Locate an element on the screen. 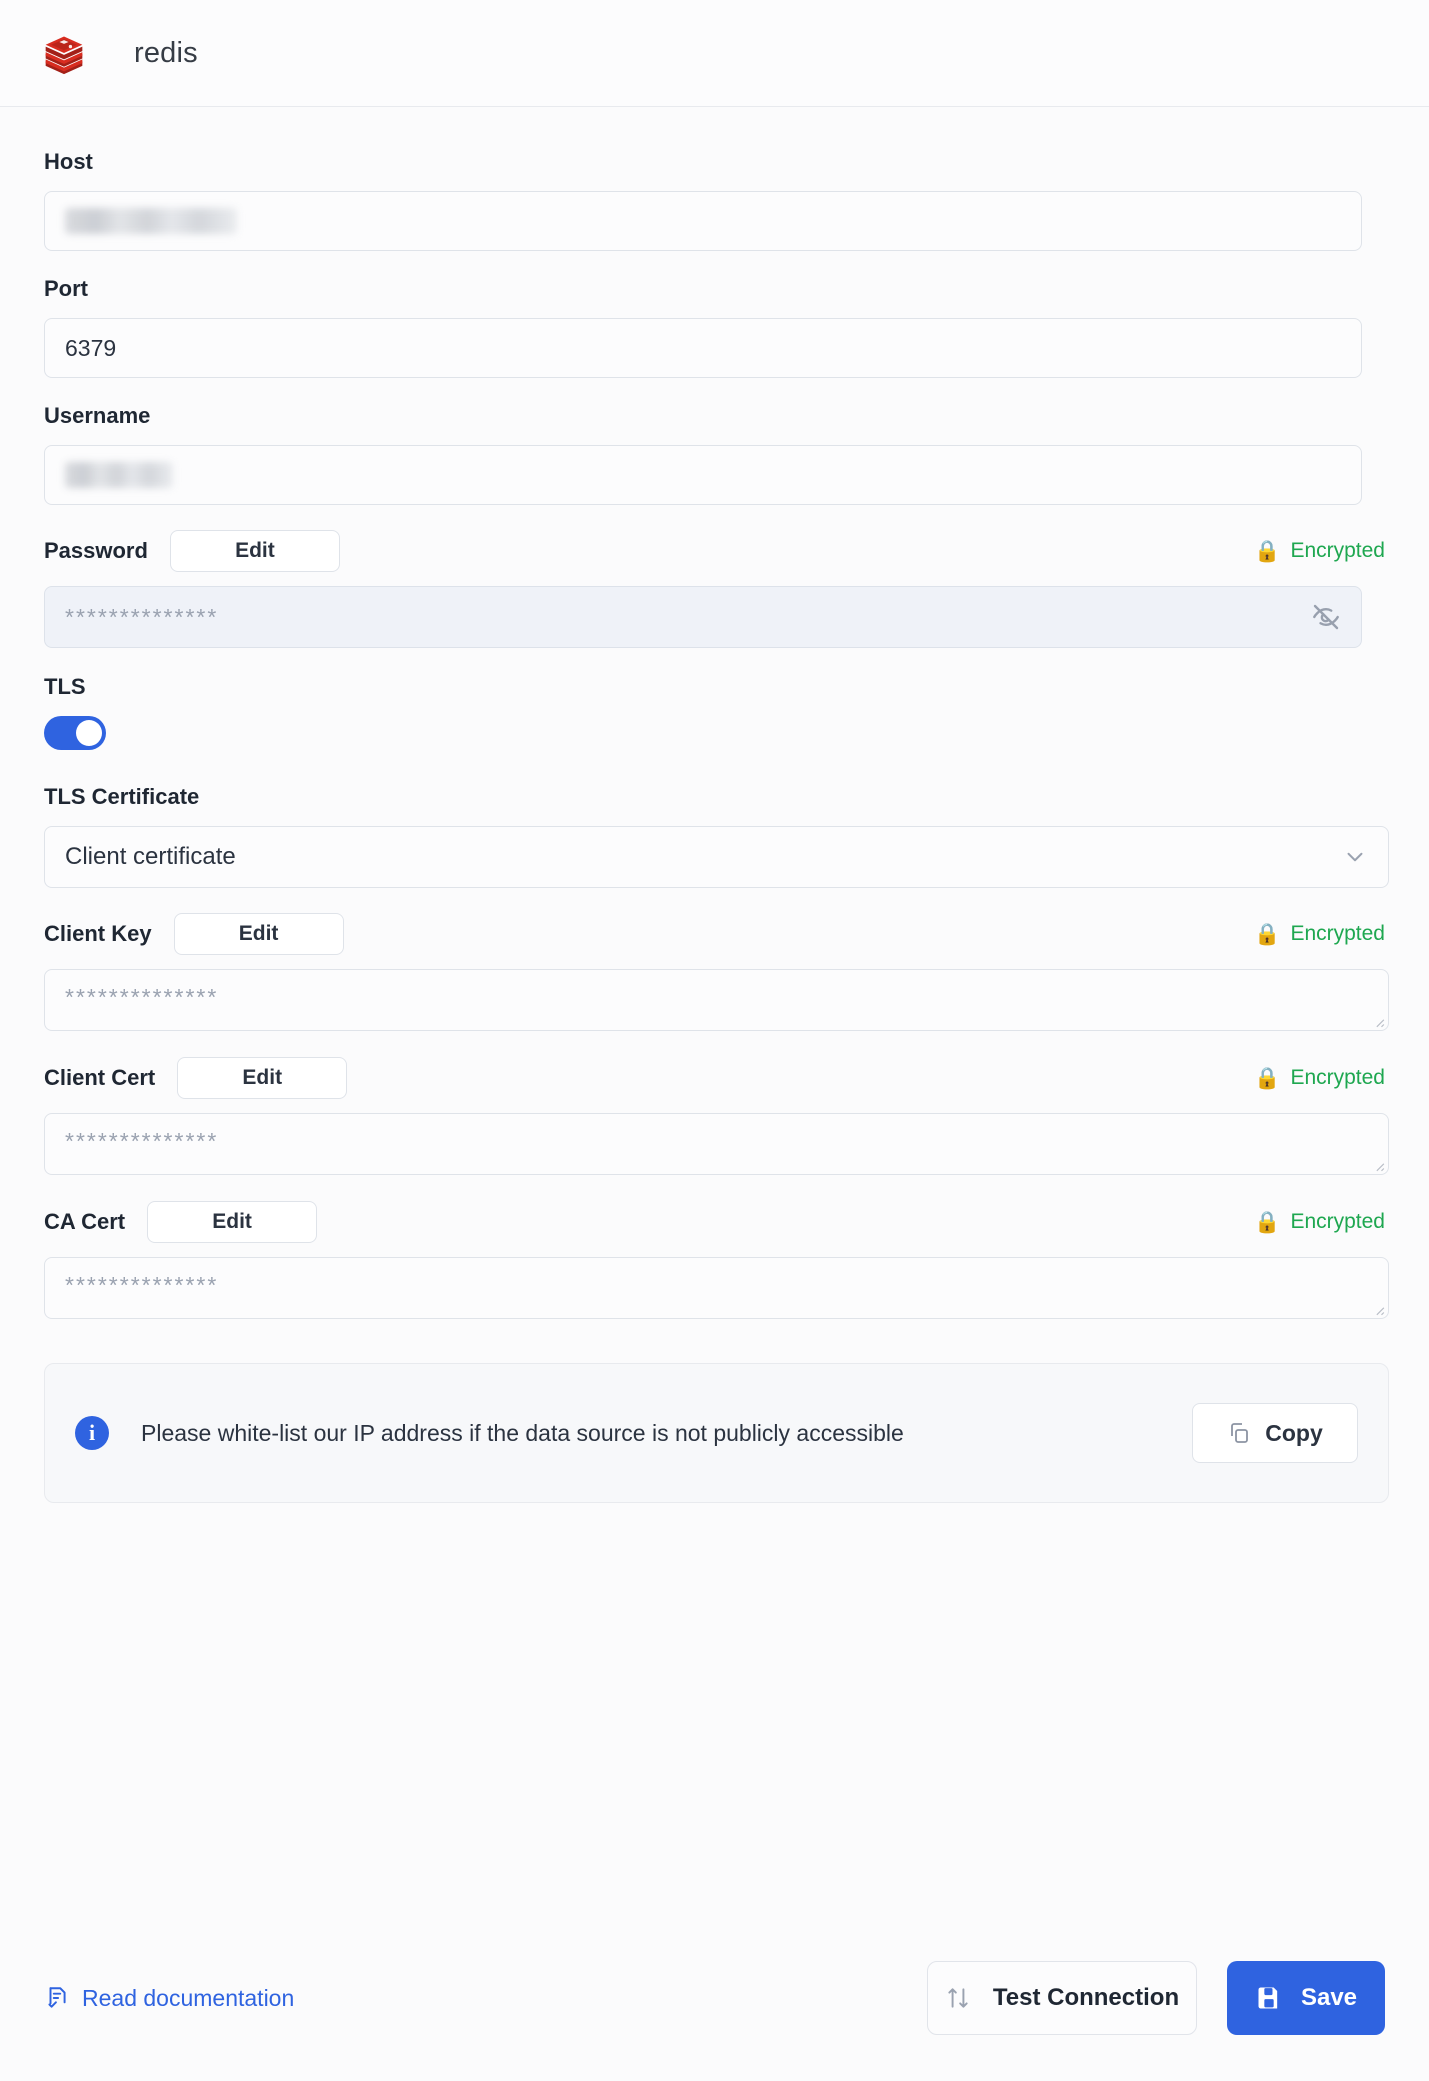  password-encrypted-badge: 🔒 Encrypted is located at coordinates (1319, 551).